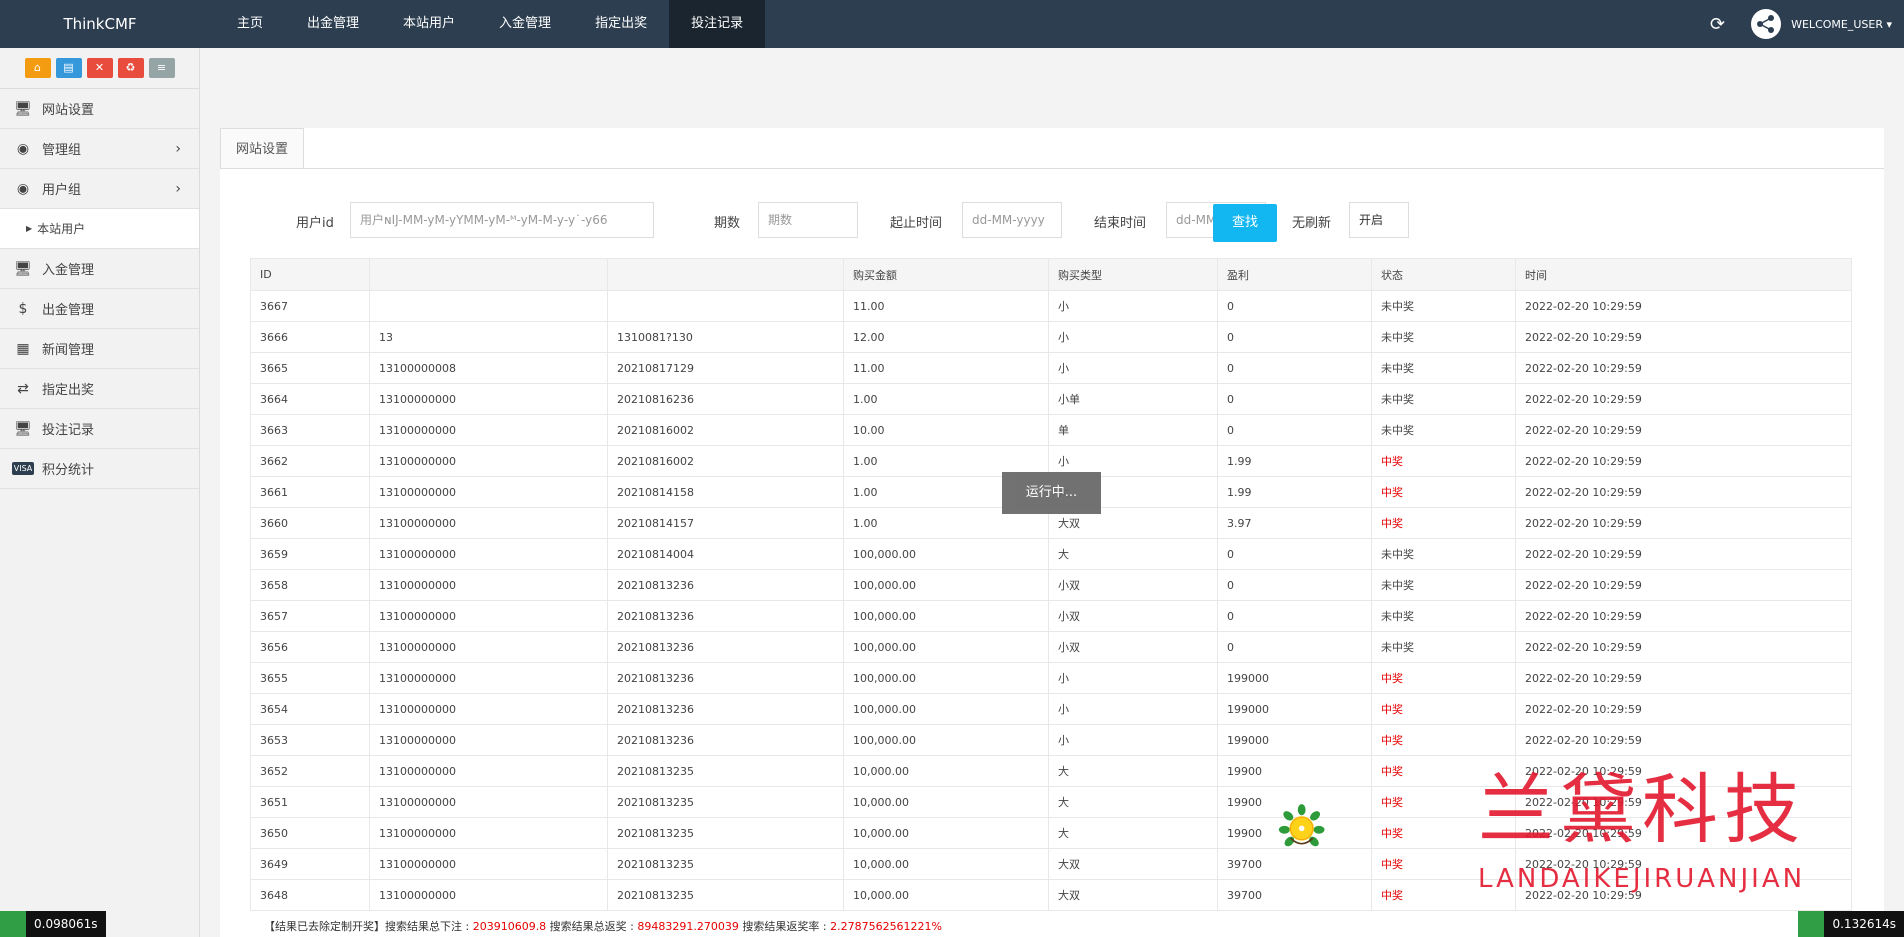 This screenshot has width=1904, height=937. Describe the element at coordinates (1294, 585) in the screenshot. I see `table-cell: 0` at that location.